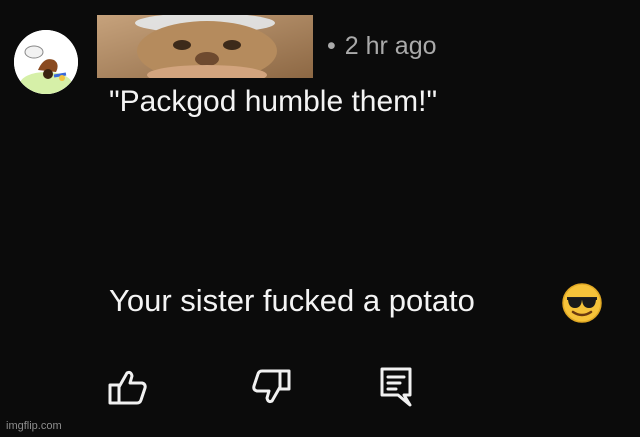  I want to click on reply-comment-icon, so click(396, 387).